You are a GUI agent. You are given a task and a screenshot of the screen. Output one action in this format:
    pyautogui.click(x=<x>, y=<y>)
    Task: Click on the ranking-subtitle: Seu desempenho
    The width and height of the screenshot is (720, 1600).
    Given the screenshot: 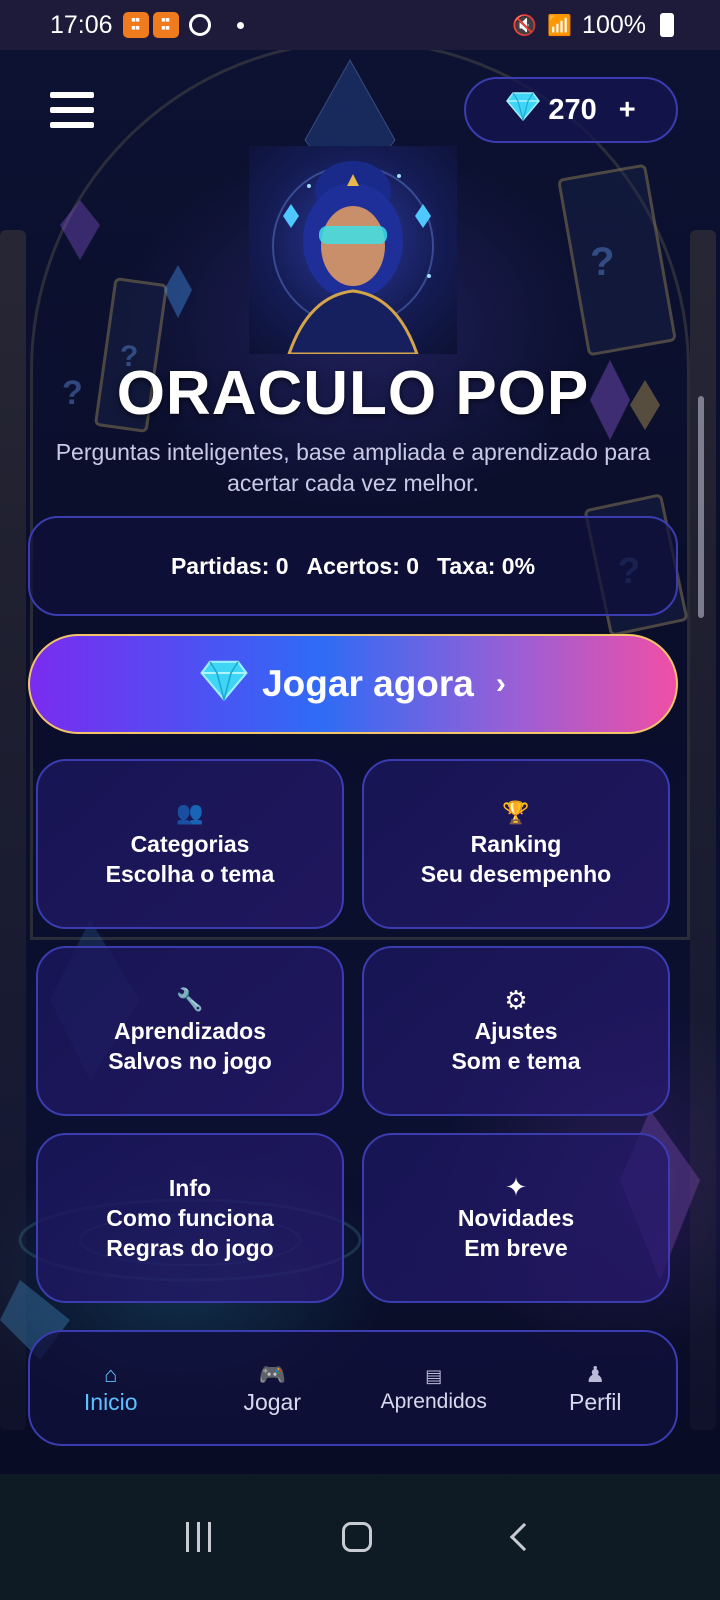 What is the action you would take?
    pyautogui.click(x=516, y=874)
    